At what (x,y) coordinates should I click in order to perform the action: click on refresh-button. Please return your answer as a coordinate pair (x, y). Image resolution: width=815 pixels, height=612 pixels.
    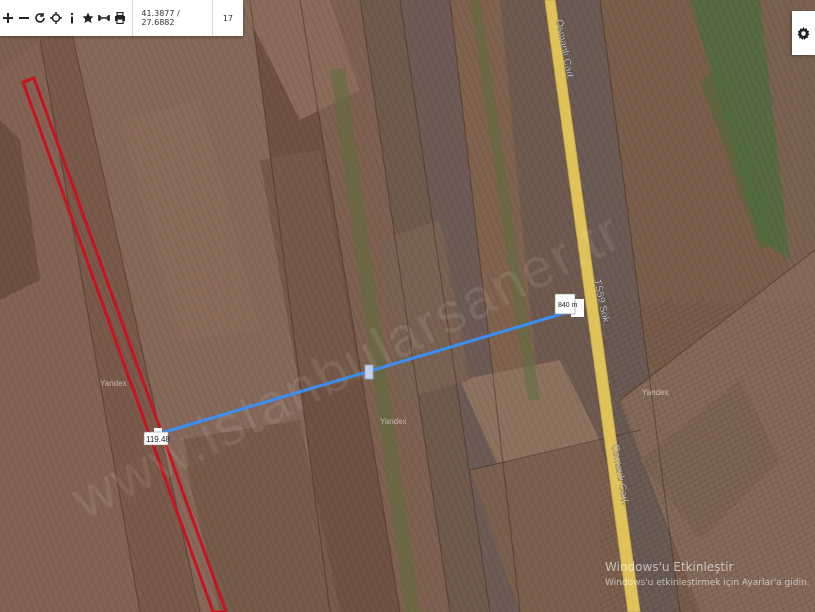
    Looking at the image, I should click on (40, 18).